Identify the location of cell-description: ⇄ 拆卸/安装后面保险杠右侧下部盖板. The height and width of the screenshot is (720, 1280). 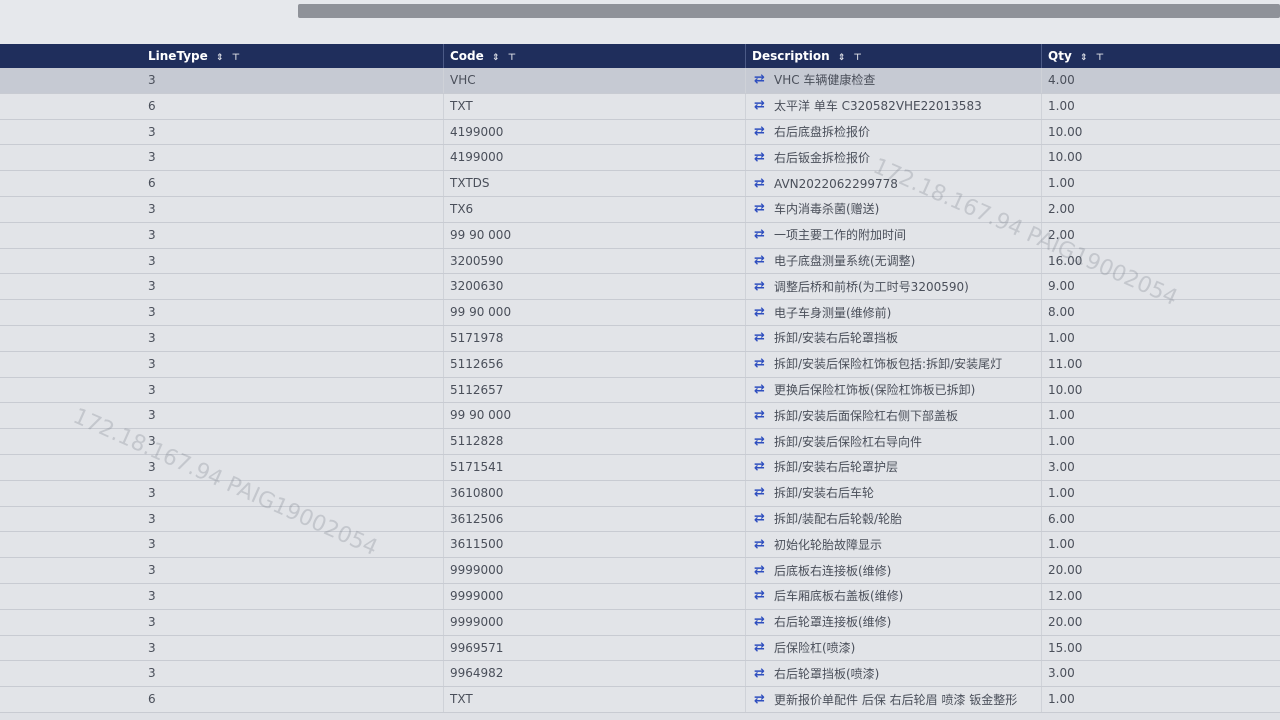
(894, 416).